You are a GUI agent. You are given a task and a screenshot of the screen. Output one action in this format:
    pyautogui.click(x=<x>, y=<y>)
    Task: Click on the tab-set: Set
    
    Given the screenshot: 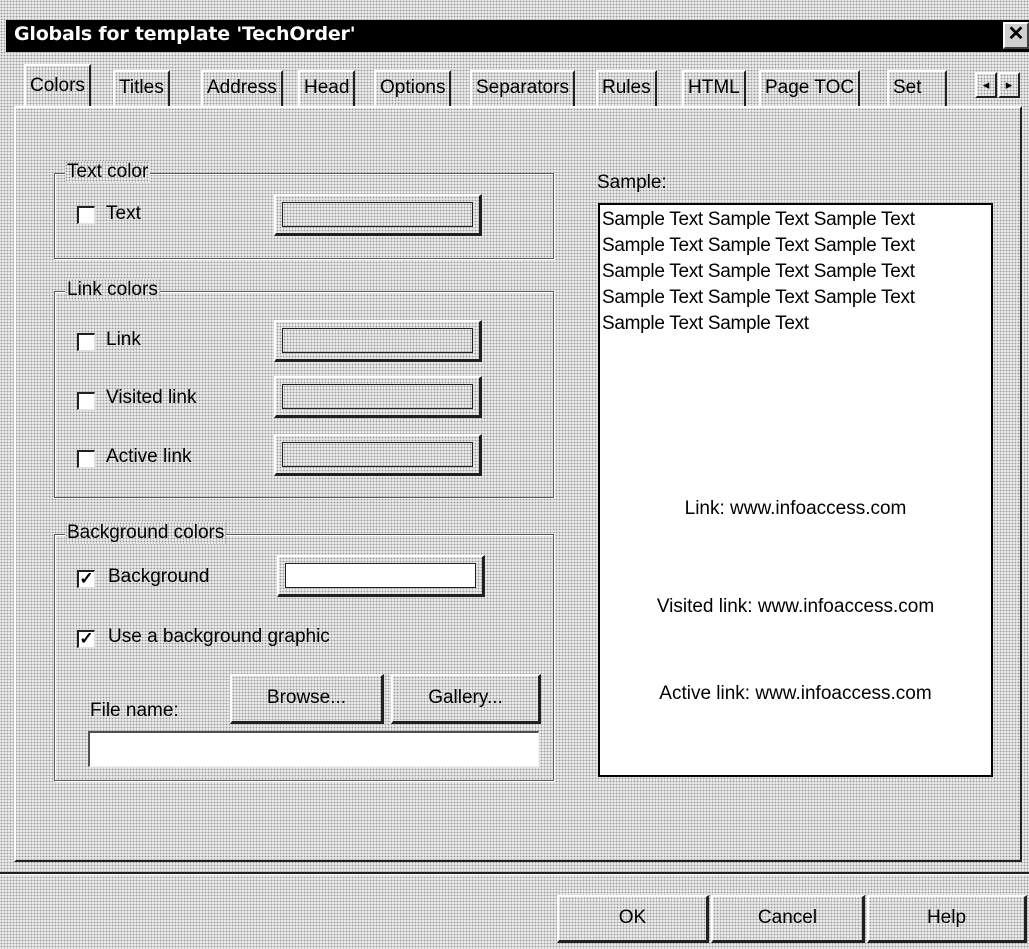 What is the action you would take?
    pyautogui.click(x=917, y=88)
    